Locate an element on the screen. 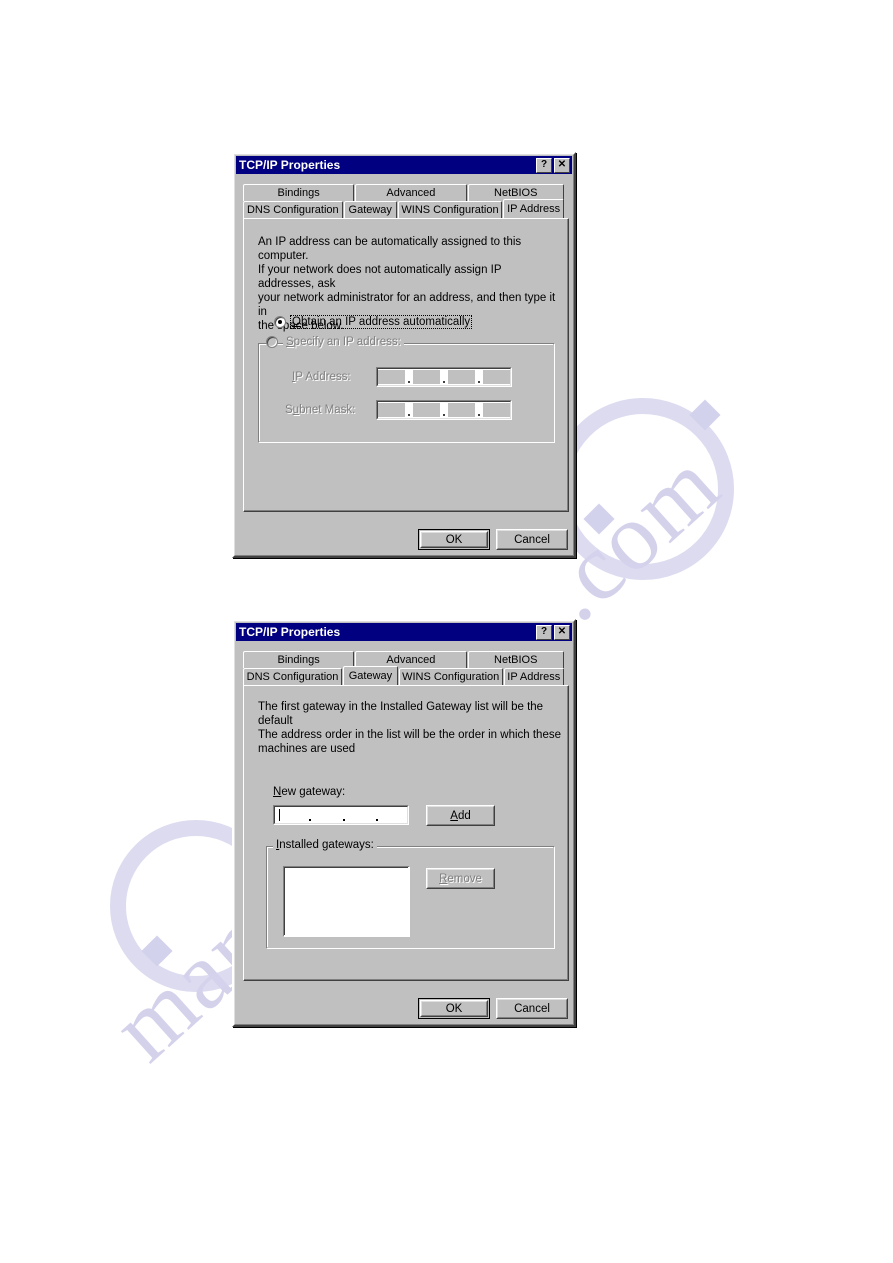 The image size is (893, 1263). accel-char: O is located at coordinates (296, 322).